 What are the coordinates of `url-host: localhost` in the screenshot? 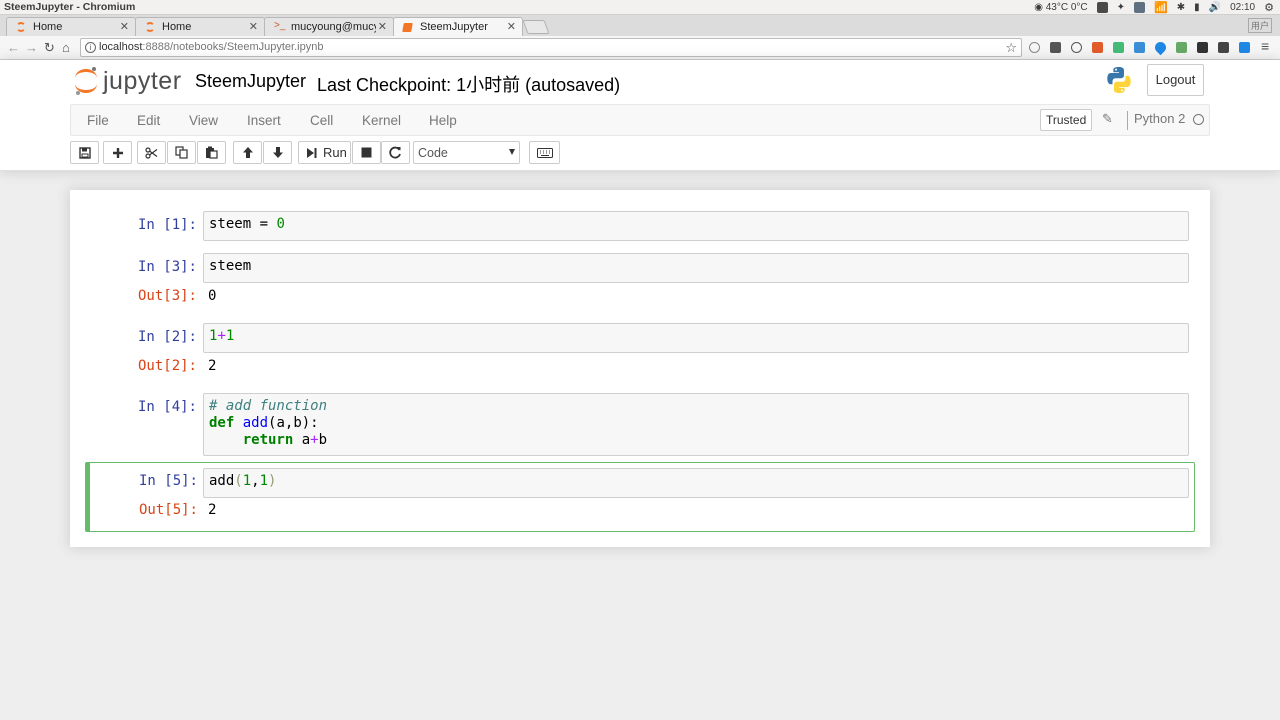 It's located at (121, 47).